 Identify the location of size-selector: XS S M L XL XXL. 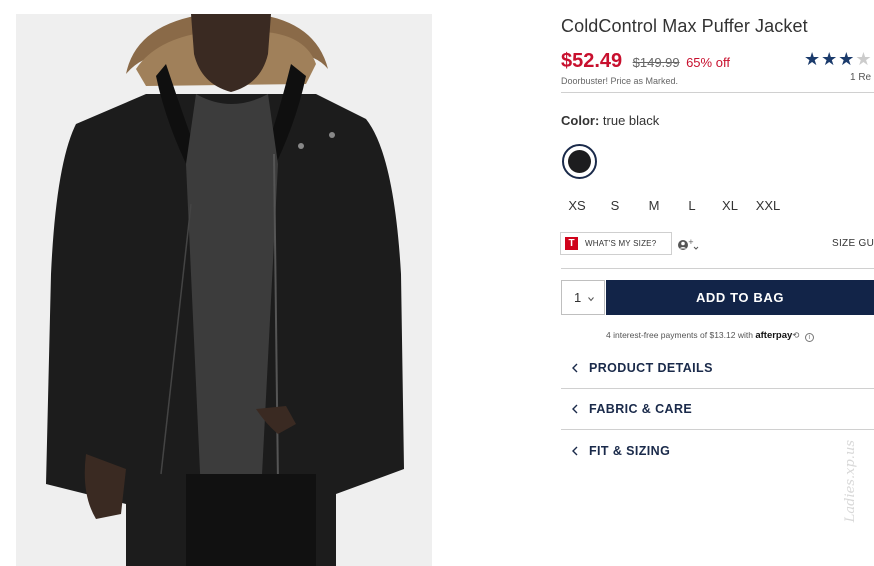
(681, 207).